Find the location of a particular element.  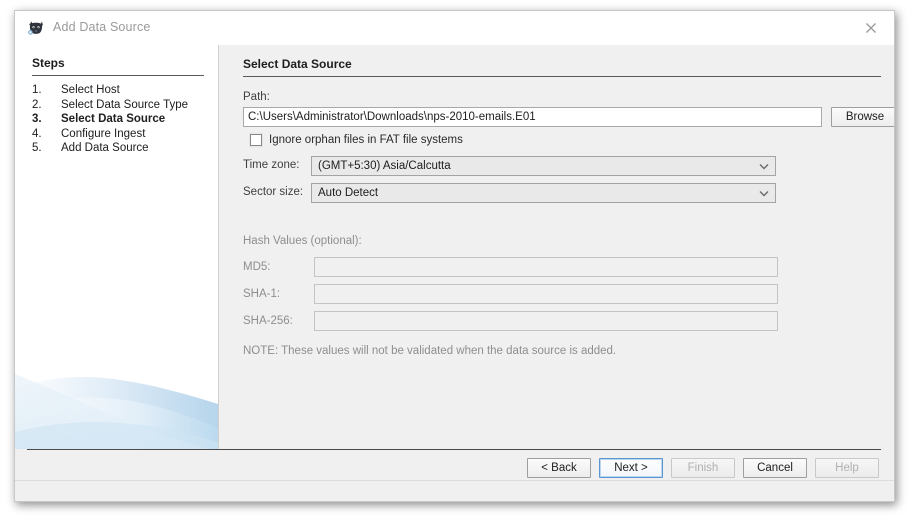

timezone-select: (GMT+5:30) Asia/Calcutta is located at coordinates (543, 166).